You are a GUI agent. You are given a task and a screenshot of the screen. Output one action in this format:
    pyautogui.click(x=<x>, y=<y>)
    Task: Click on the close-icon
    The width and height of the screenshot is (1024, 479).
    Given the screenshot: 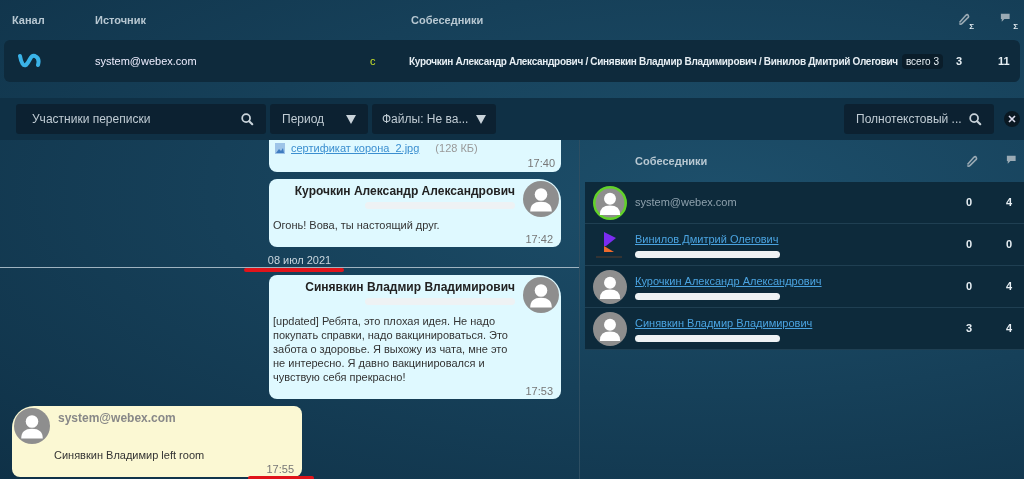 What is the action you would take?
    pyautogui.click(x=1012, y=119)
    